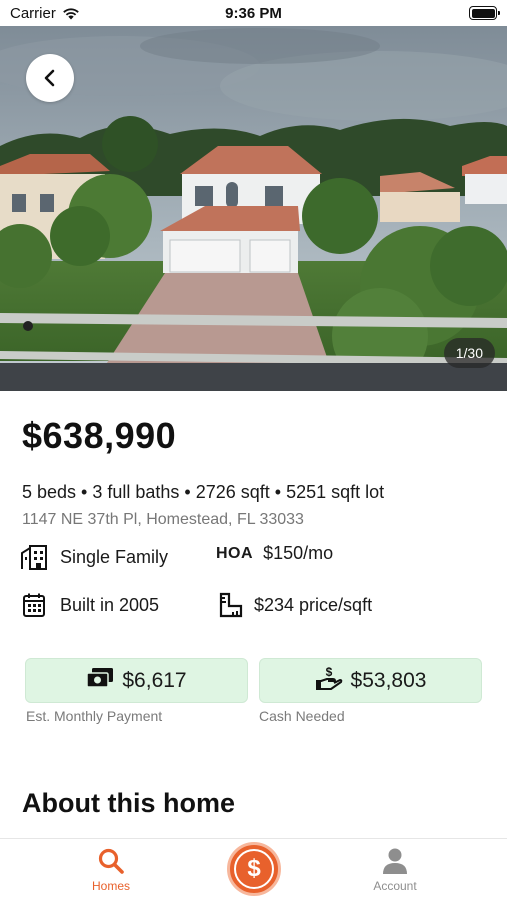  Describe the element at coordinates (302, 716) in the screenshot. I see `cash-needed-label: Cash Needed` at that location.